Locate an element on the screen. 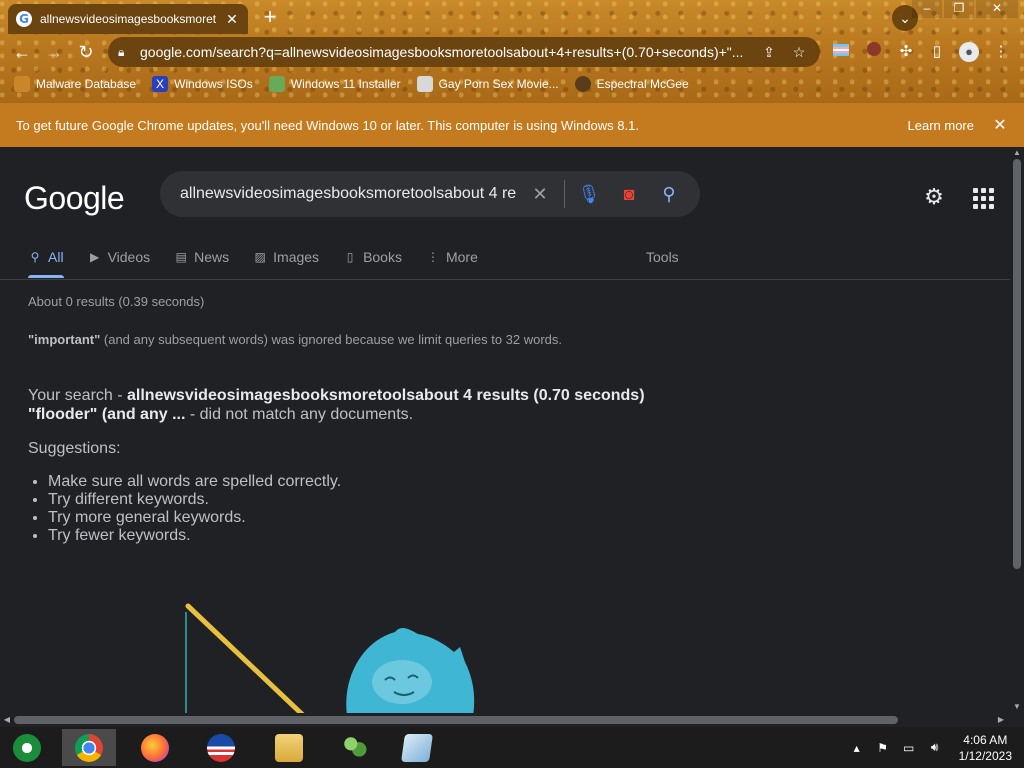  film-icon is located at coordinates (424, 84).